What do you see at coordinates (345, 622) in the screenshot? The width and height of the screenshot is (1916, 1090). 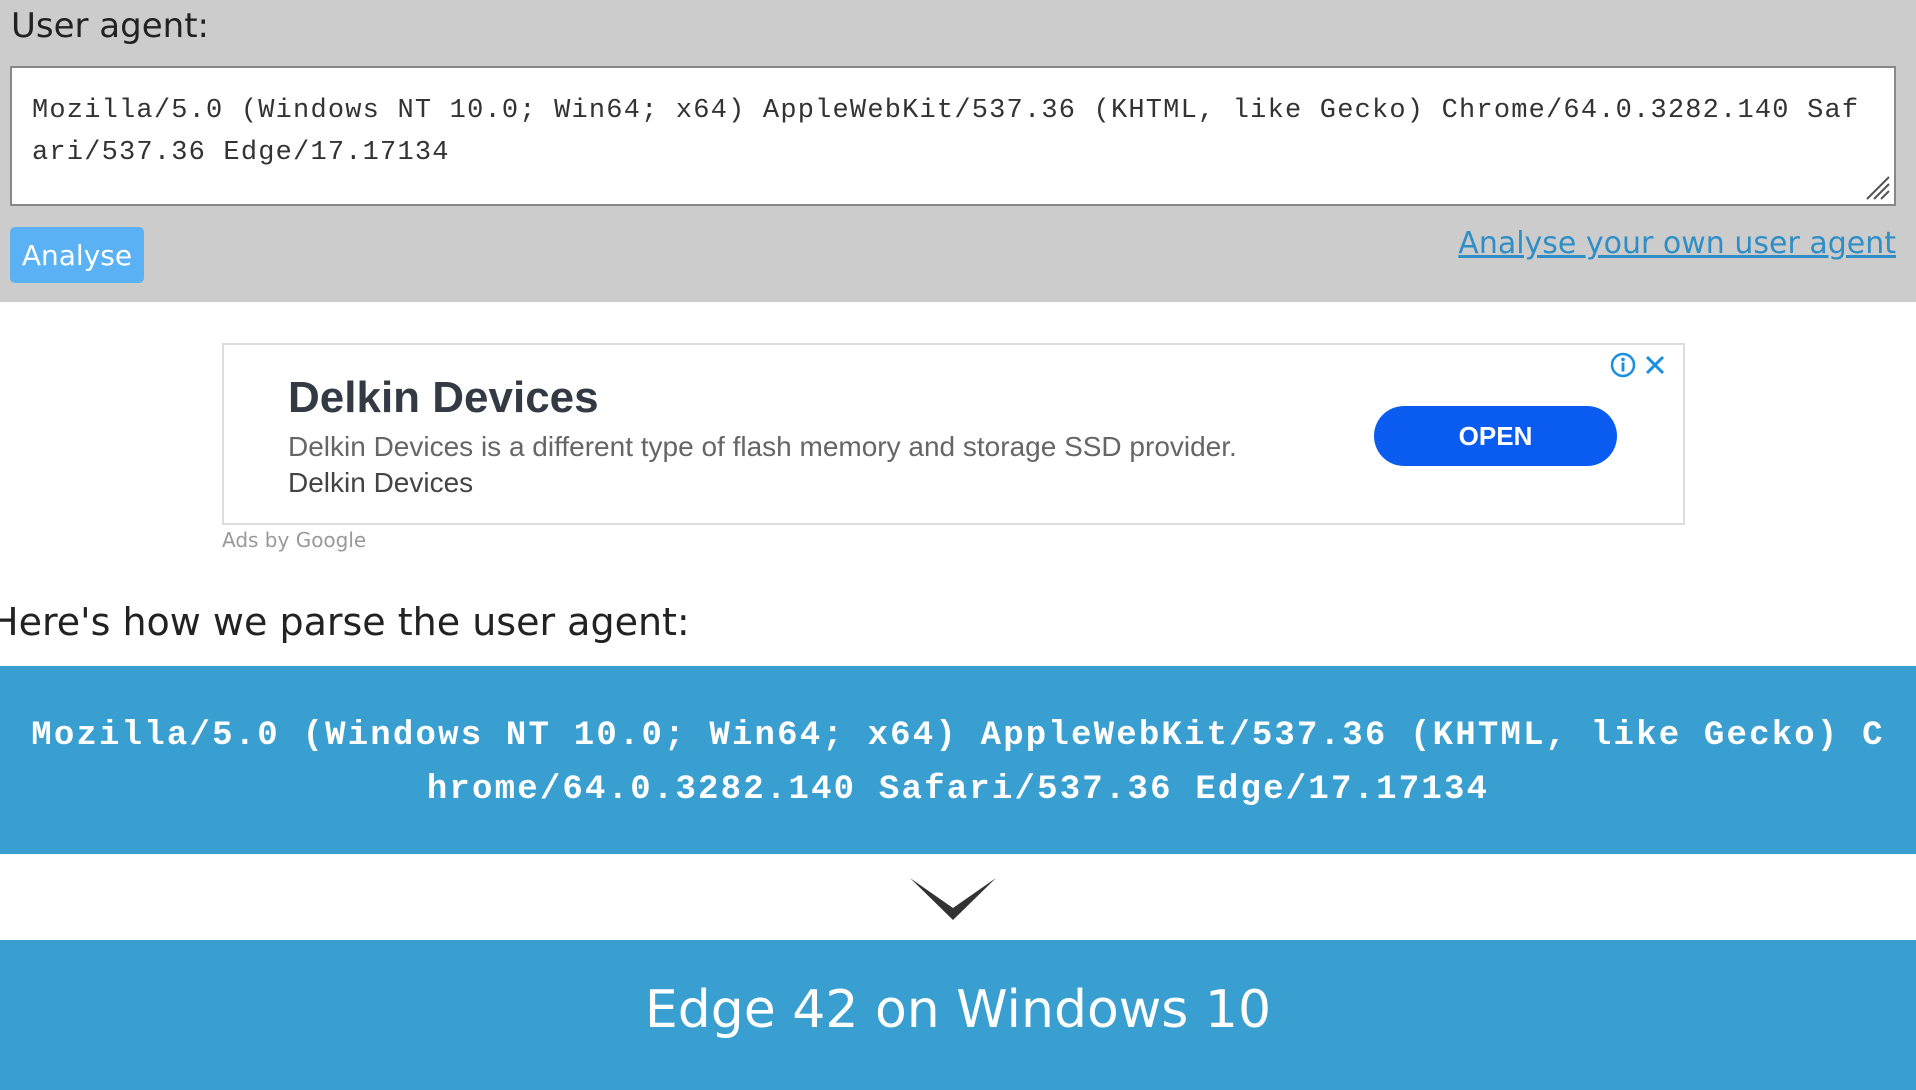 I see `parse-heading: Here's how we parse the user agent:` at bounding box center [345, 622].